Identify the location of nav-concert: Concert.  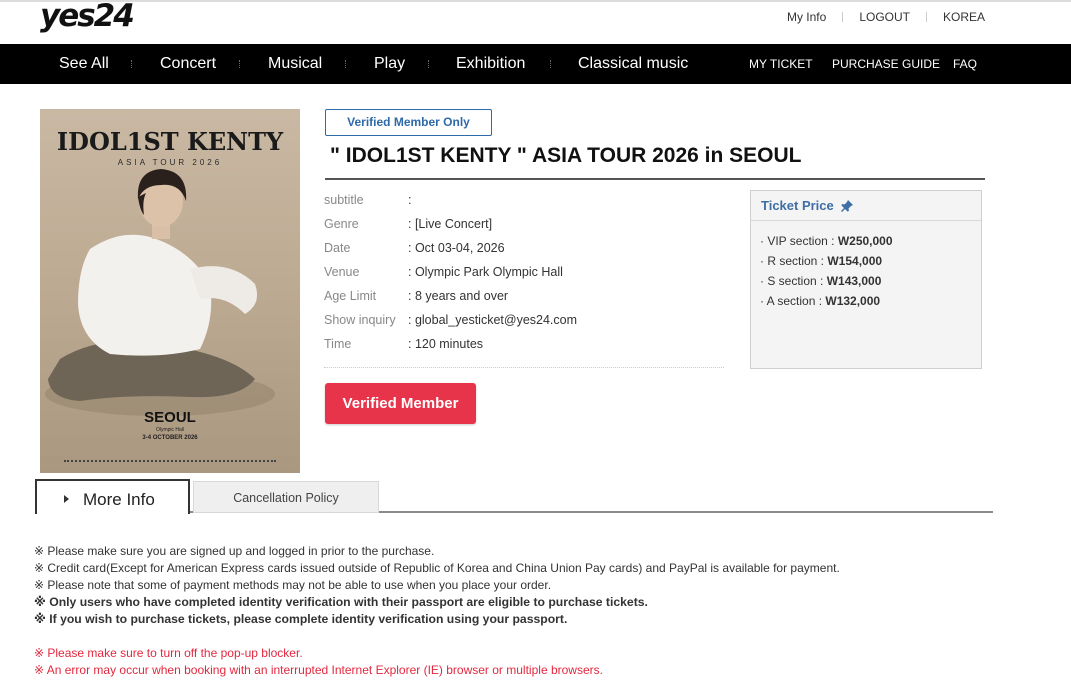
(188, 64).